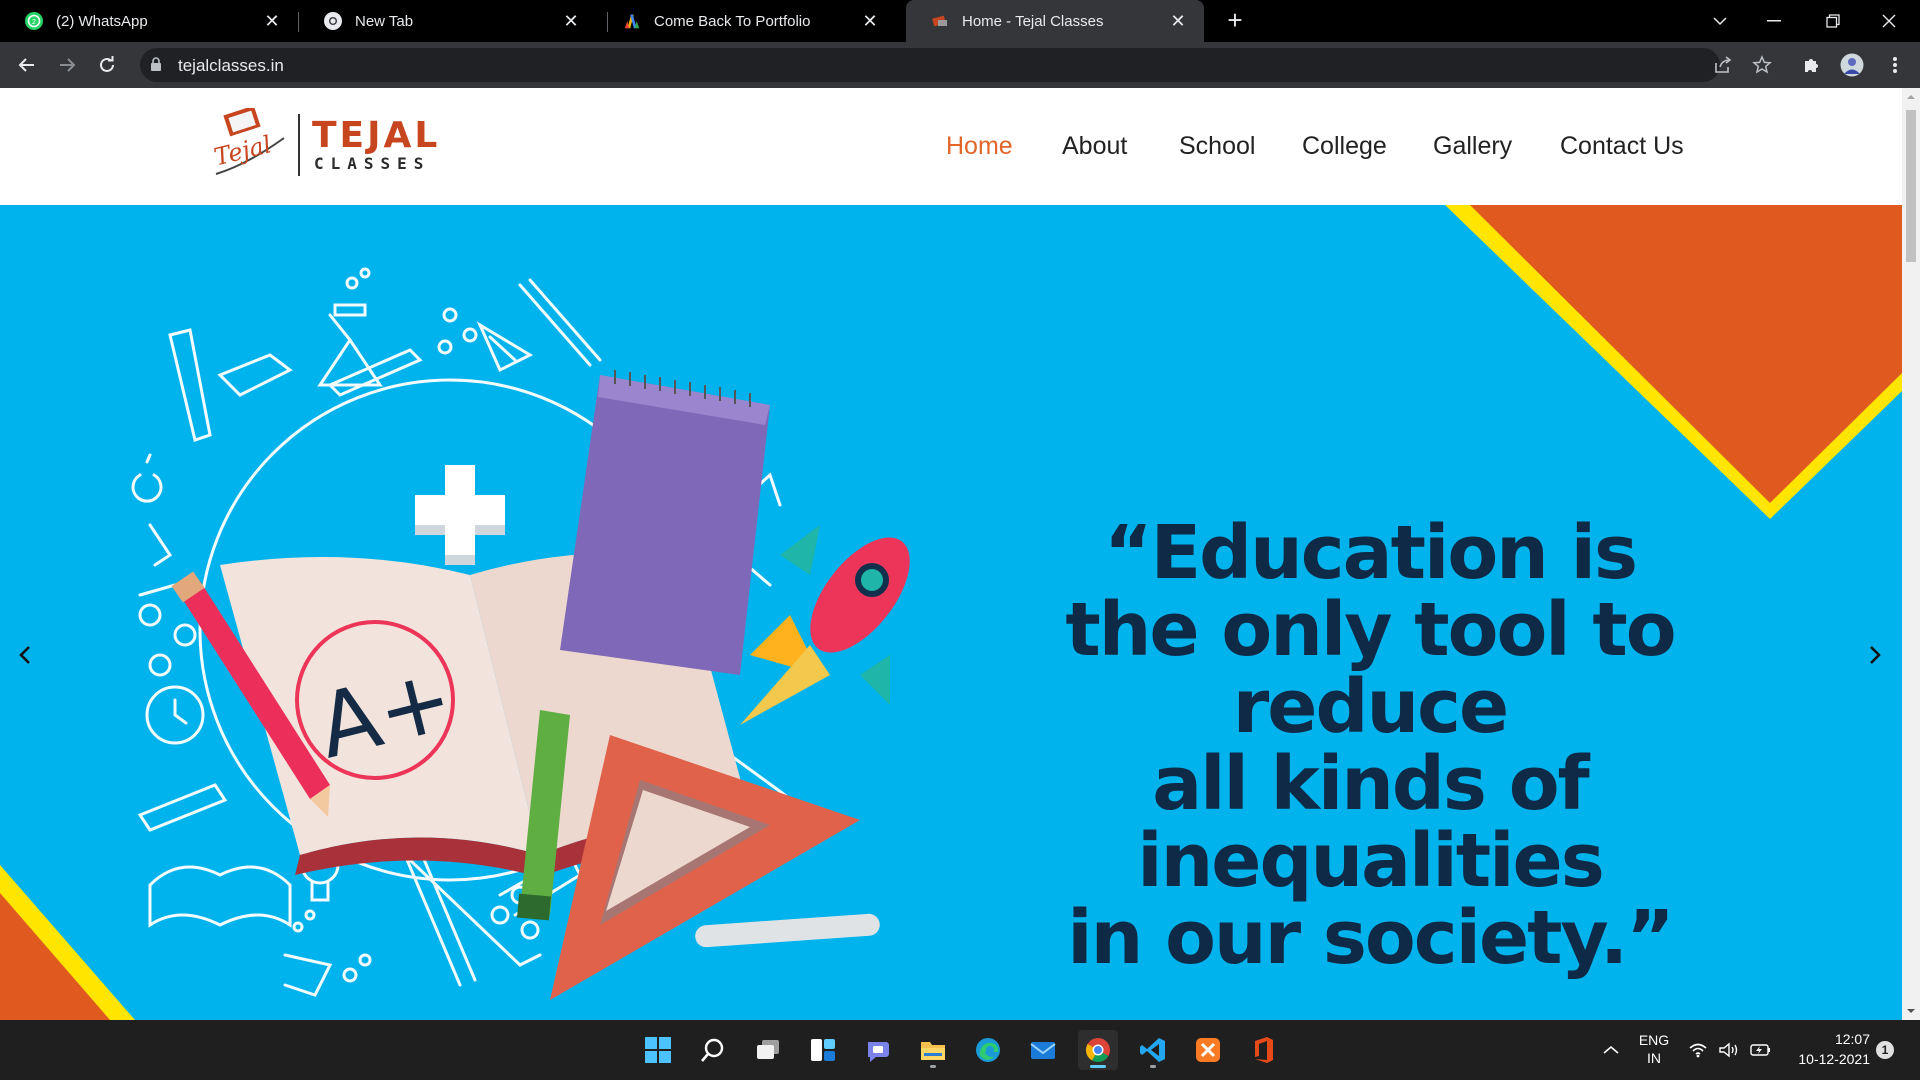  I want to click on site-logo: Tejal TEJAL CLASSES, so click(323, 145).